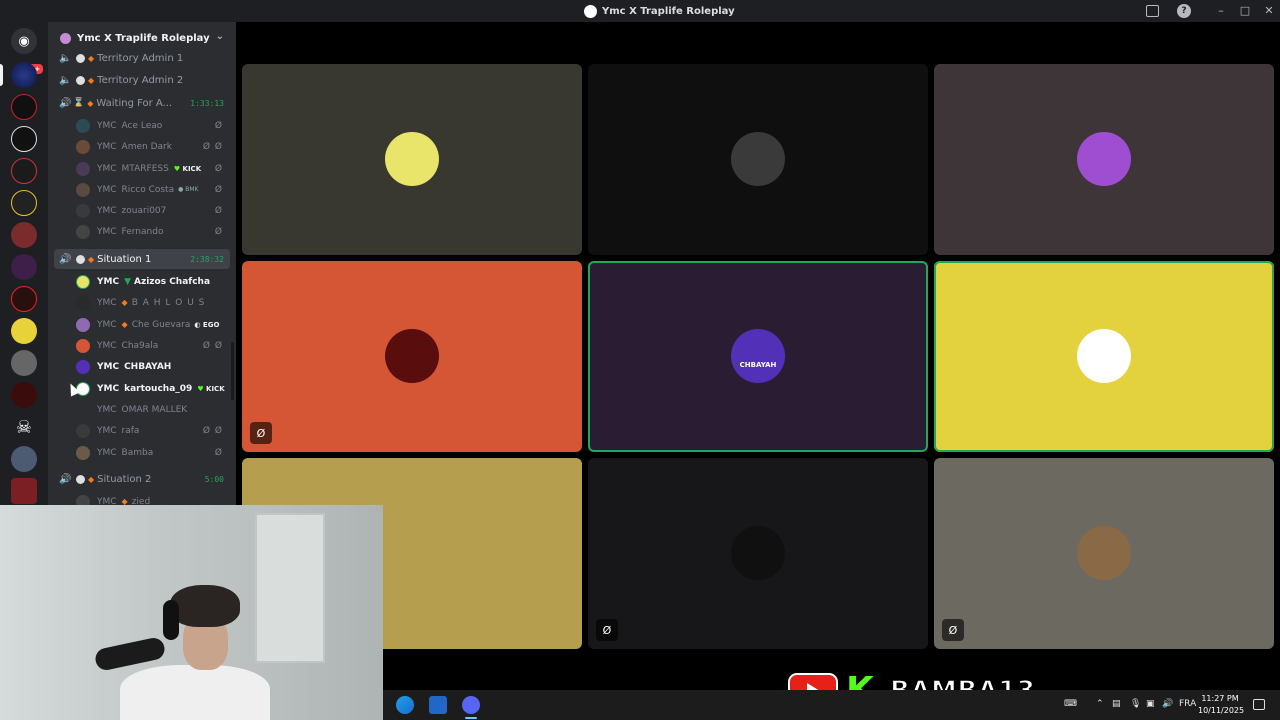 Image resolution: width=1280 pixels, height=720 pixels. I want to click on voice-user: YMC rafa Ø Ø, so click(154, 430).